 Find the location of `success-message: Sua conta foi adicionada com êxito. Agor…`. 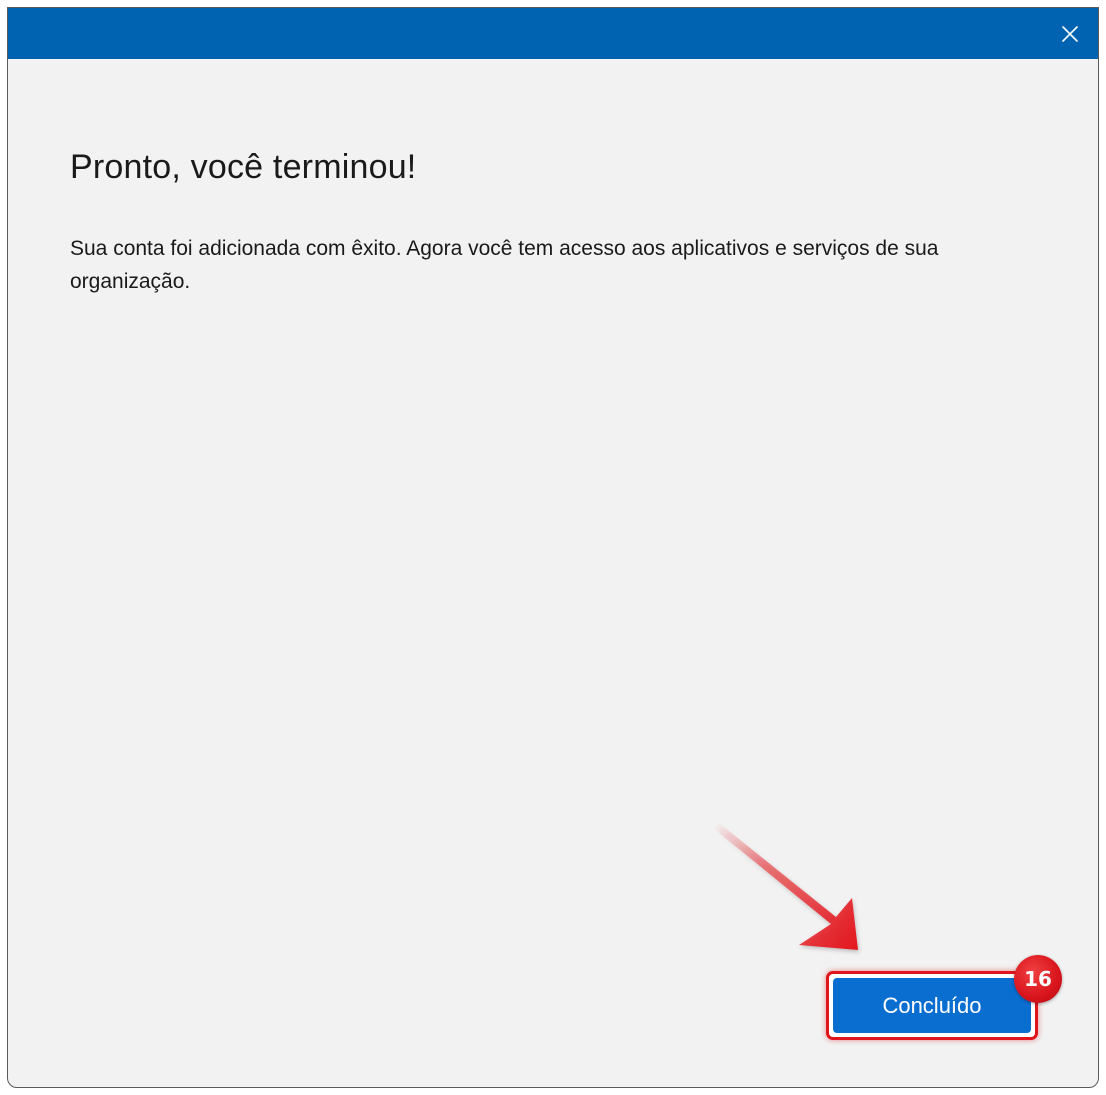

success-message: Sua conta foi adicionada com êxito. Agor… is located at coordinates (504, 265).